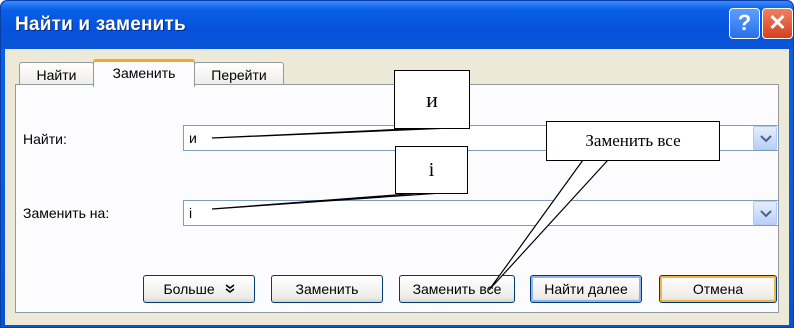 This screenshot has width=794, height=328. I want to click on callout-pointer-replace-all, so click(549, 225).